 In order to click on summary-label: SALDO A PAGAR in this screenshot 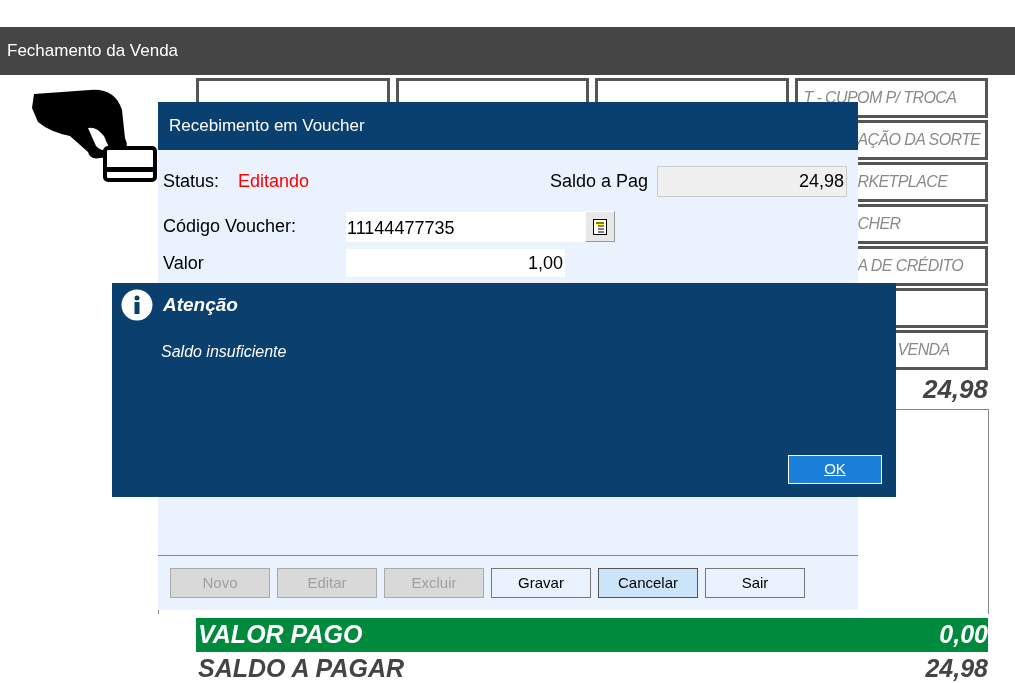, I will do `click(301, 668)`.